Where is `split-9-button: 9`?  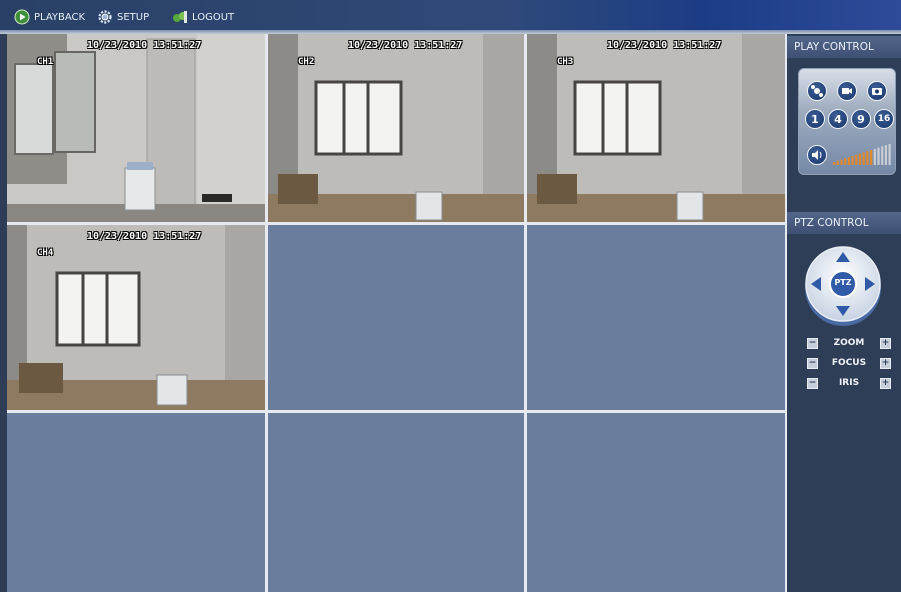
split-9-button: 9 is located at coordinates (861, 119).